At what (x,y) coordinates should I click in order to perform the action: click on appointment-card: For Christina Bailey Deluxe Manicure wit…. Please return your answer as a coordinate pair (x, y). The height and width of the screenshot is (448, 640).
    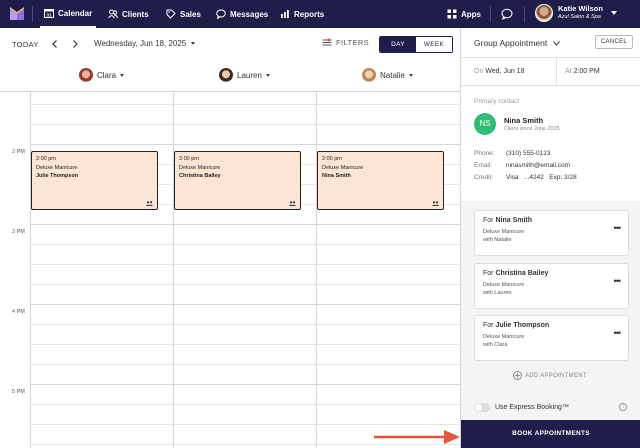
    Looking at the image, I should click on (551, 286).